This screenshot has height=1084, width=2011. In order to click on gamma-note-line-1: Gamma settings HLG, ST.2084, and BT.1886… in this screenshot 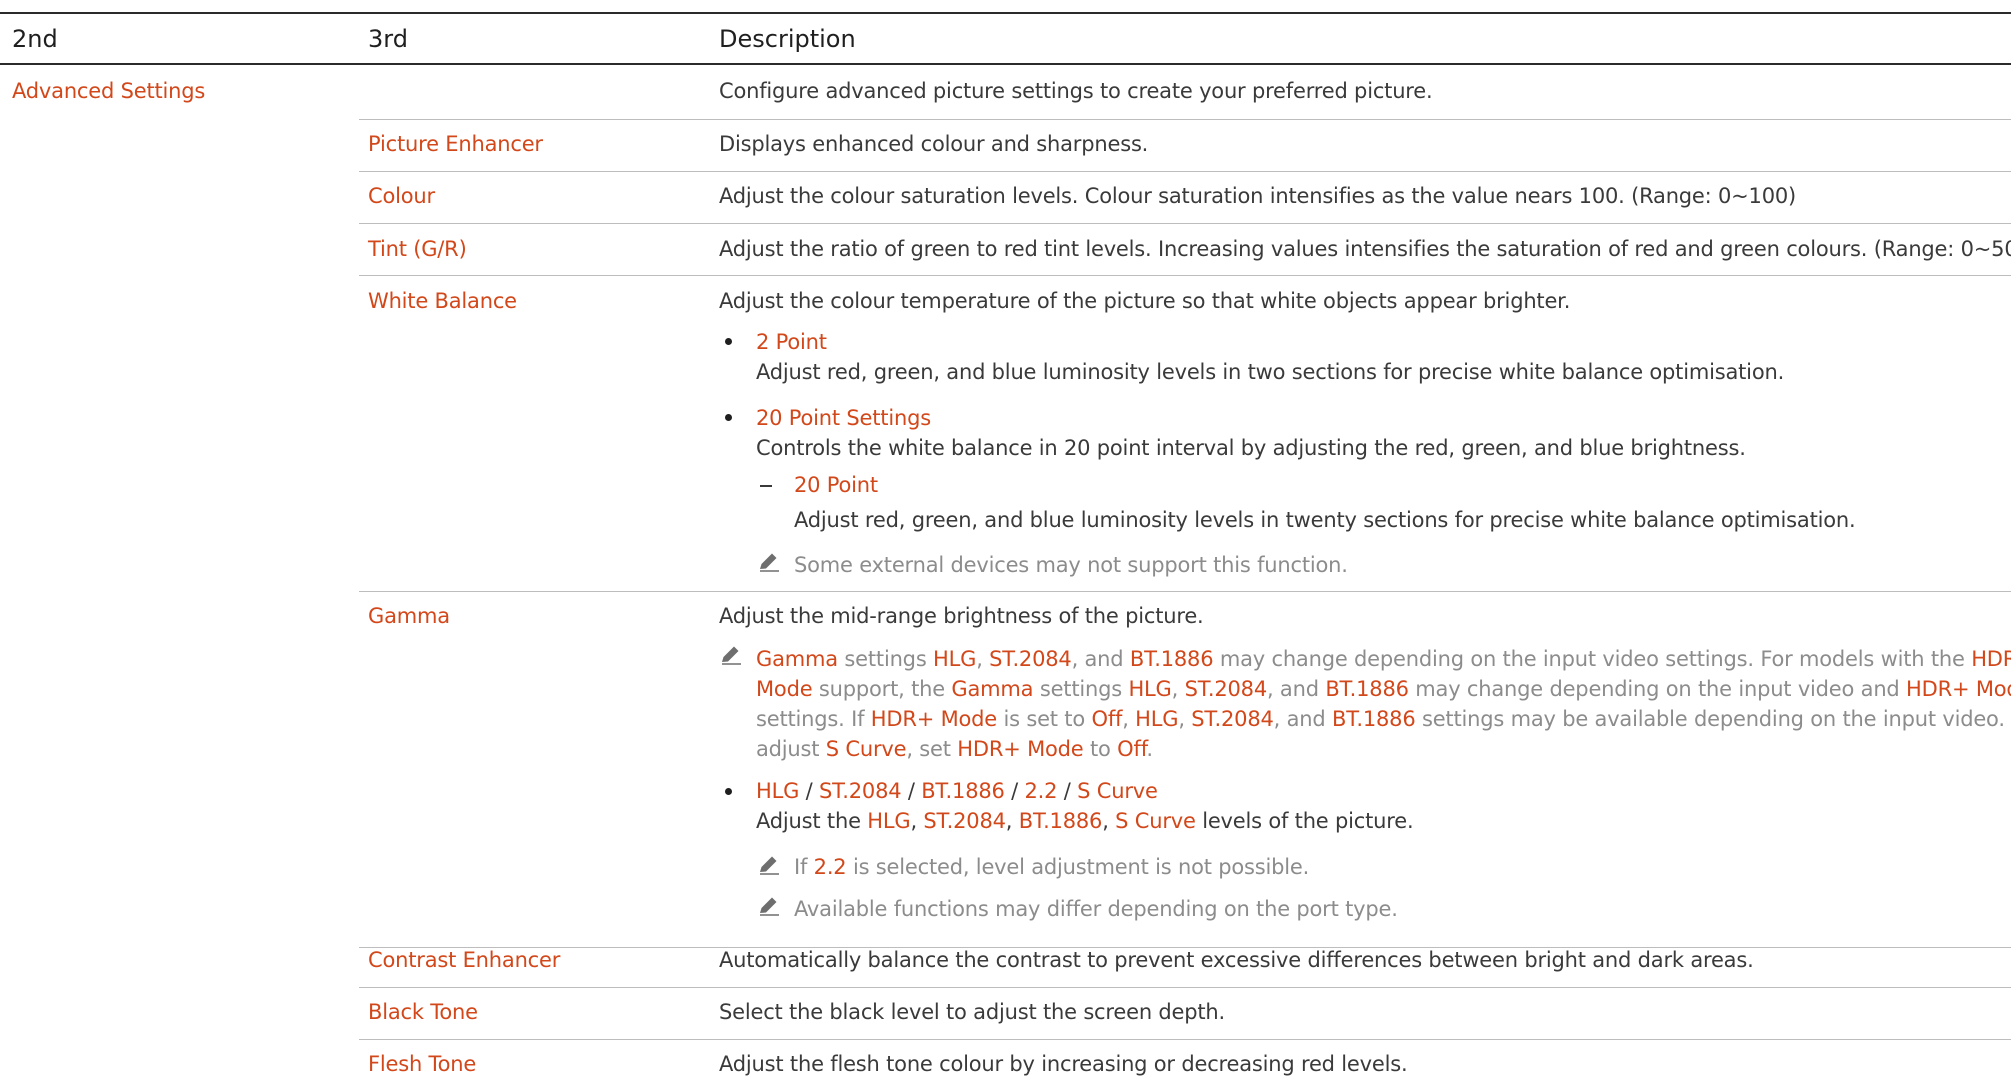, I will do `click(1383, 659)`.